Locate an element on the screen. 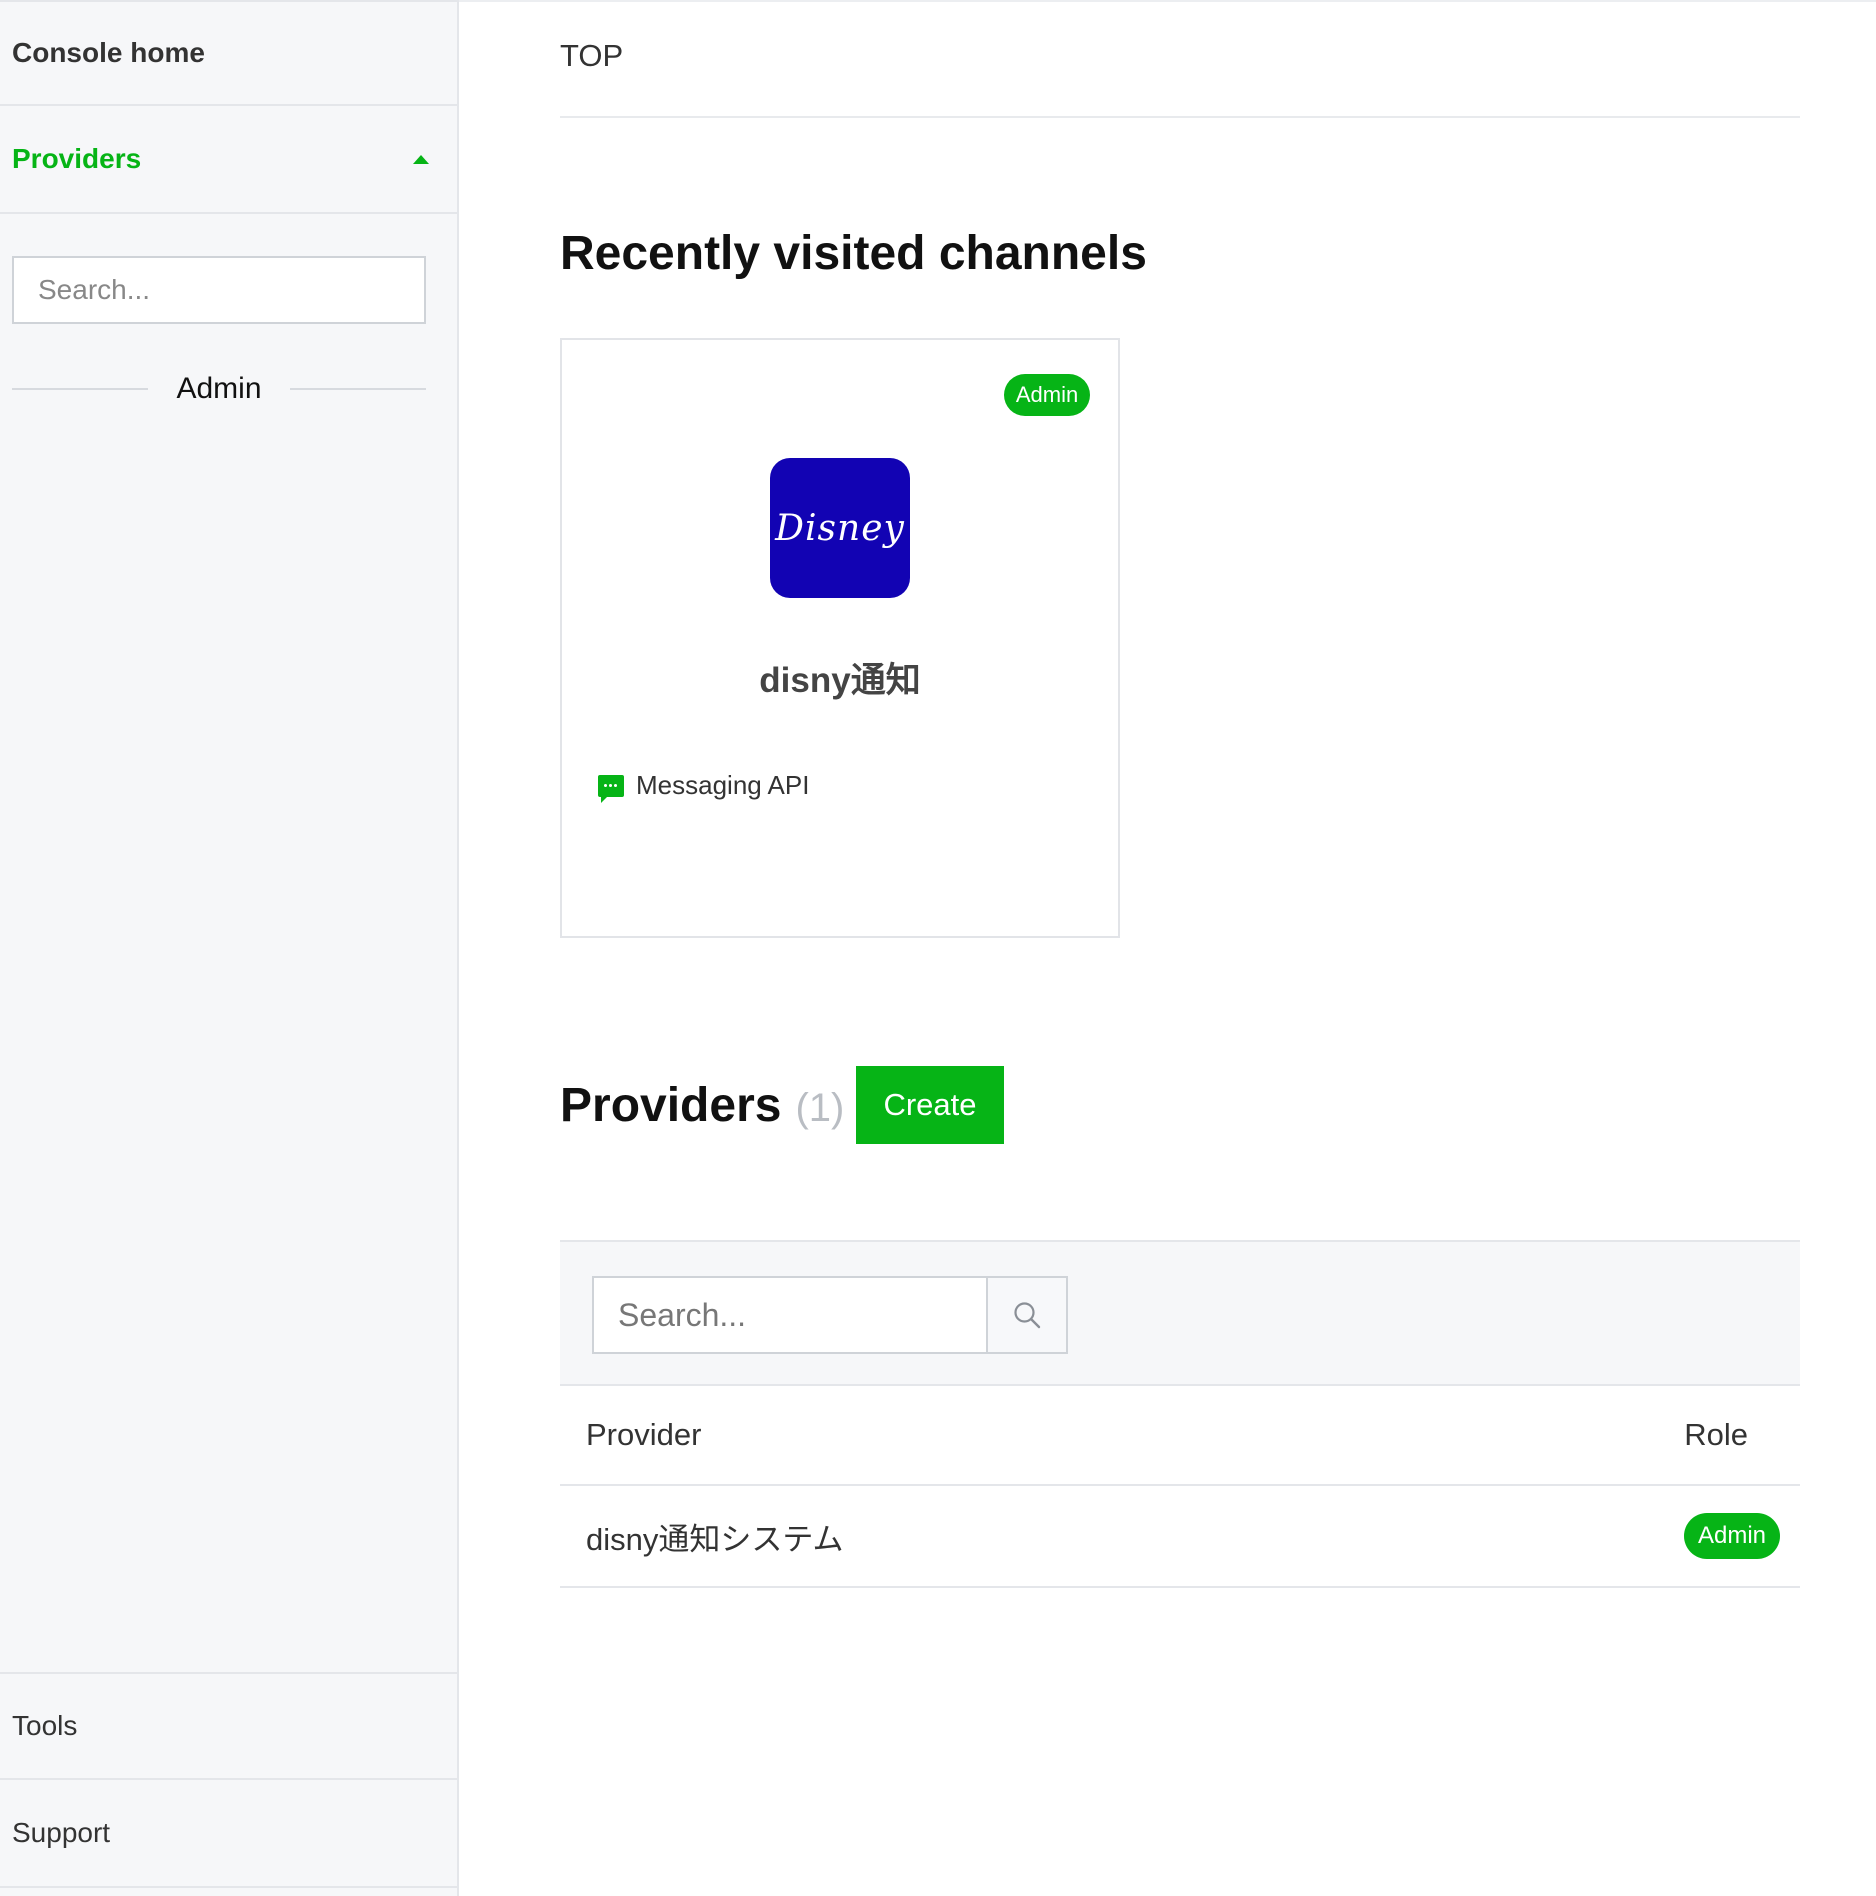  divider-line-left is located at coordinates (80, 389).